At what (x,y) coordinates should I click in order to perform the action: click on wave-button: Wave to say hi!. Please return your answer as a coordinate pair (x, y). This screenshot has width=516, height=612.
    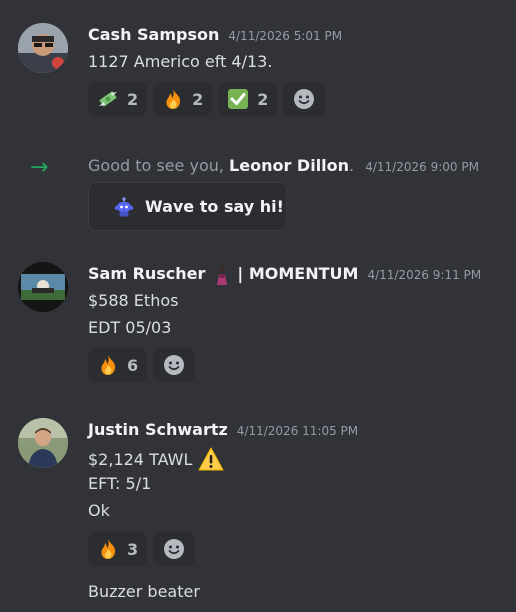
    Looking at the image, I should click on (187, 206).